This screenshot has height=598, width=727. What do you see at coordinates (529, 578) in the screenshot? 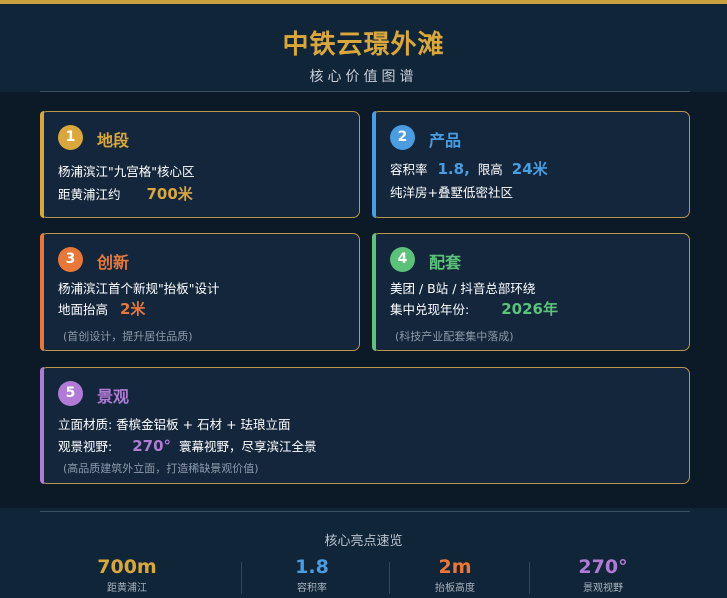
I see `stat-separator` at bounding box center [529, 578].